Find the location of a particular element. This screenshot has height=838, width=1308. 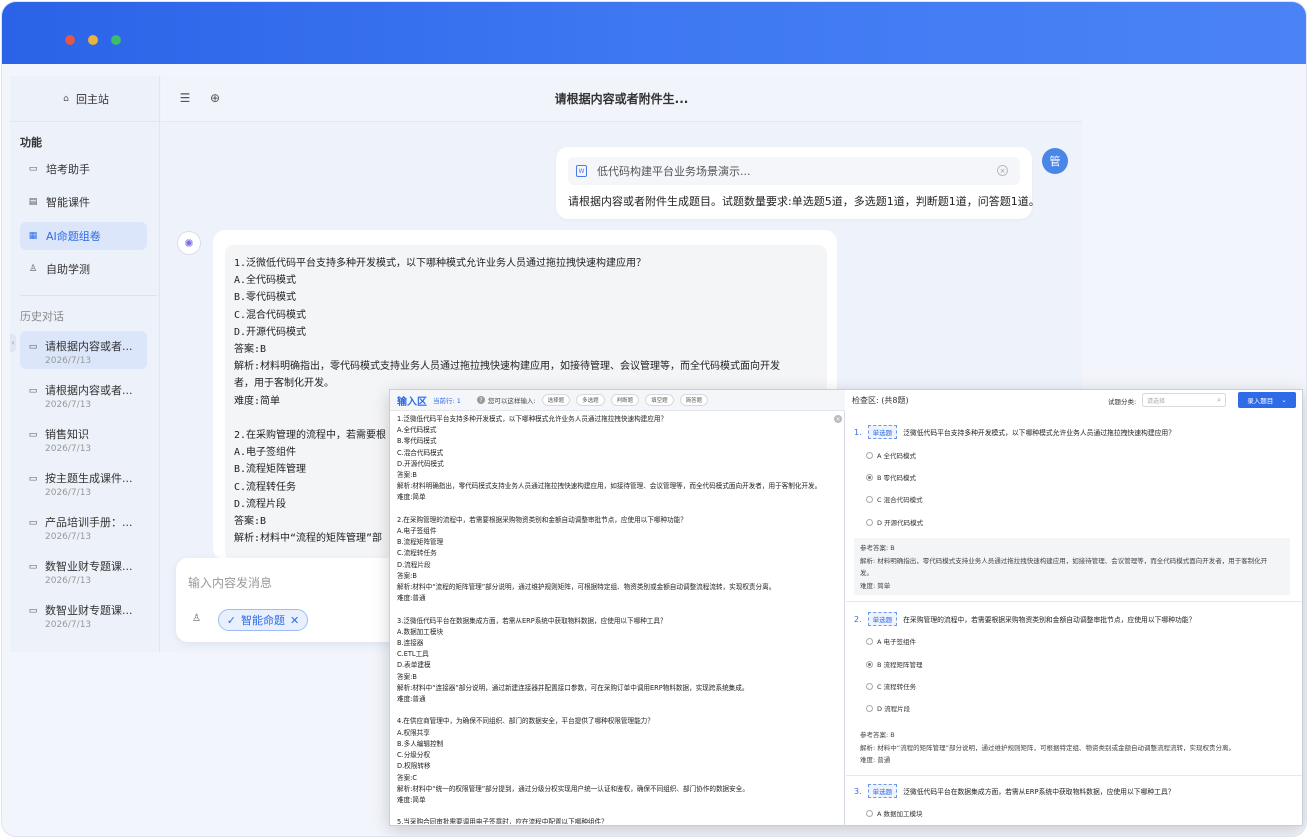

check-area-title: 检查区: (共8题) is located at coordinates (880, 400).